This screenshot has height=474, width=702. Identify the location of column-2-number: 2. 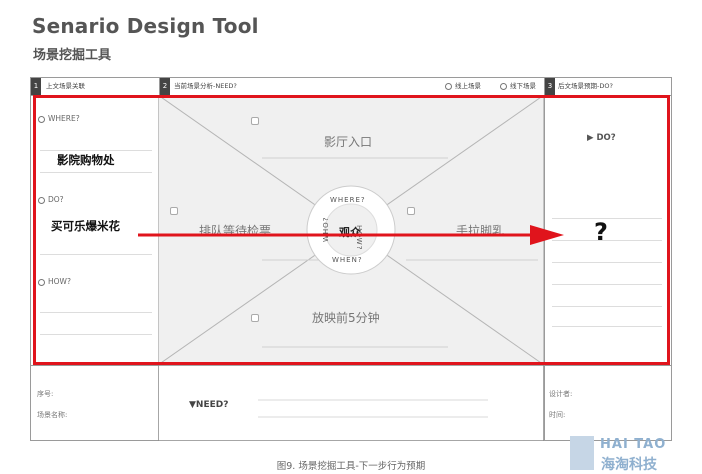
(165, 86).